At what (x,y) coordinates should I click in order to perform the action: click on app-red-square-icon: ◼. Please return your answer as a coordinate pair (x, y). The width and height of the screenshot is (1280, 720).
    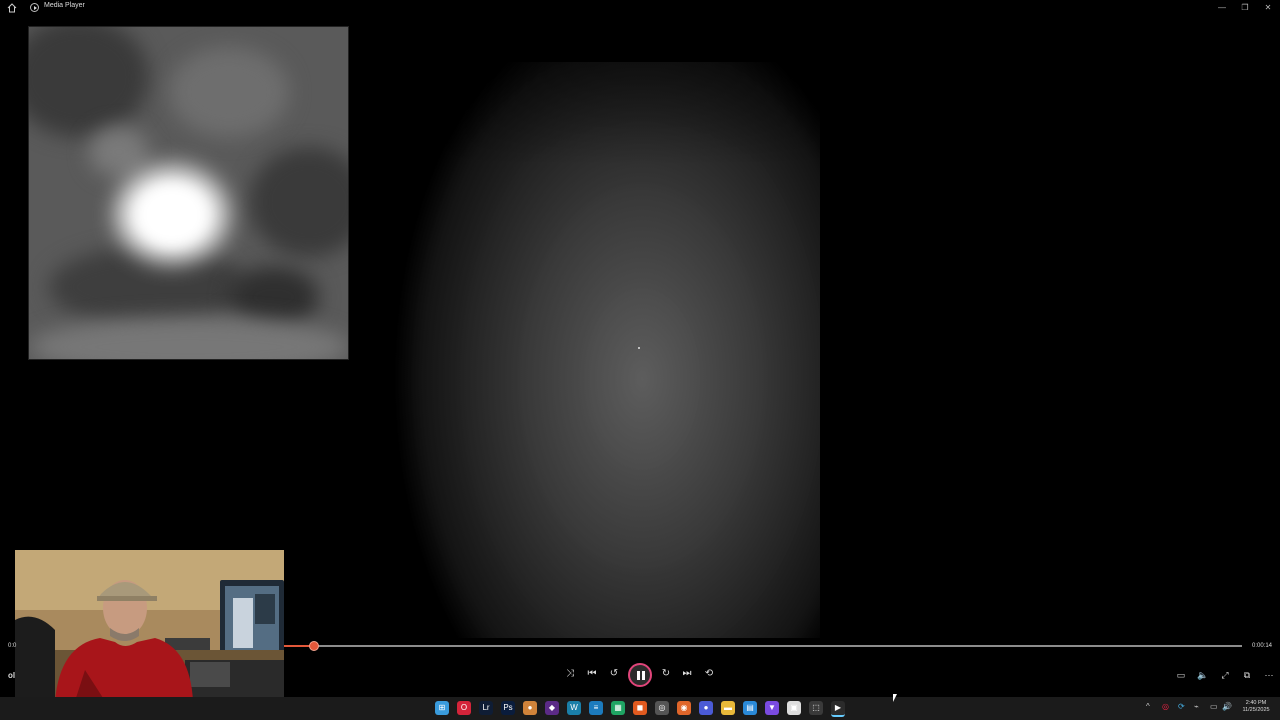
    Looking at the image, I should click on (640, 708).